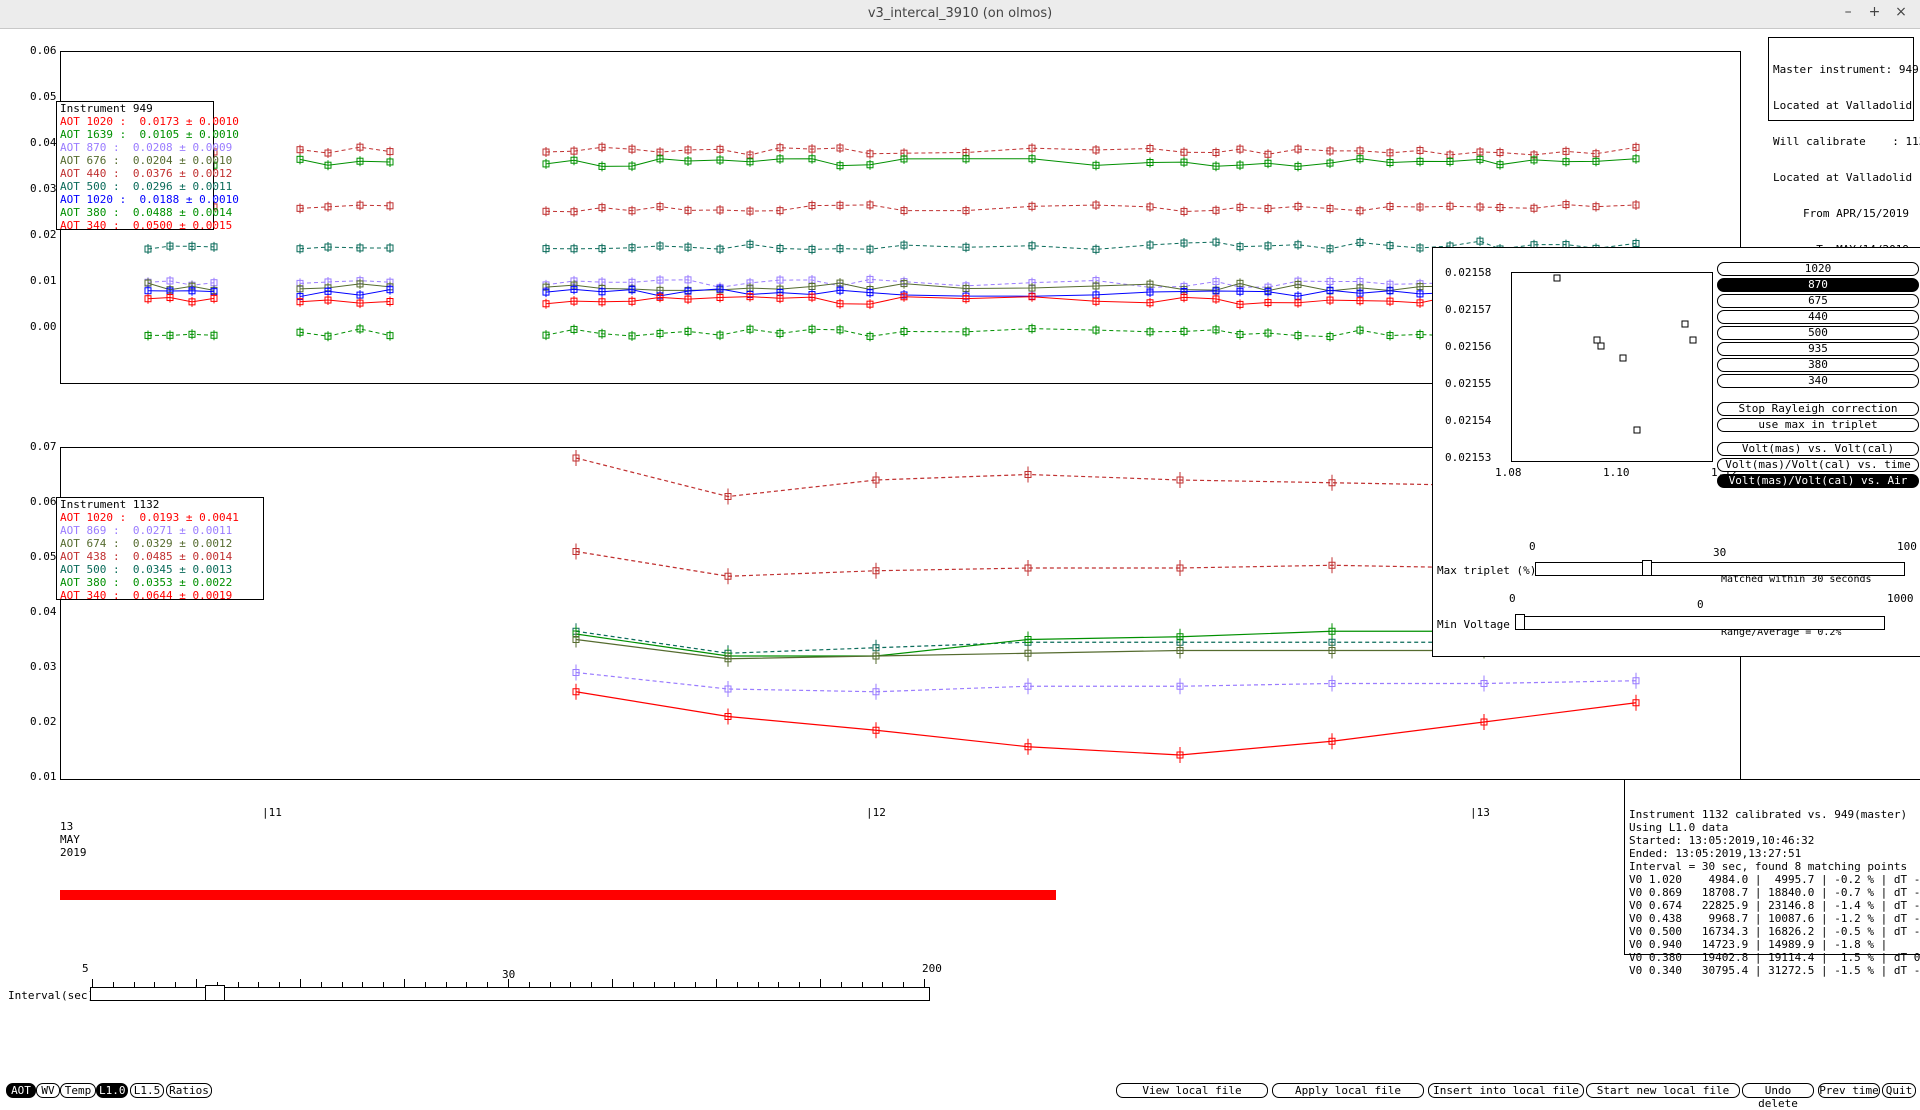  I want to click on stop-rayleigh-button: Stop Rayleigh correction, so click(1818, 409).